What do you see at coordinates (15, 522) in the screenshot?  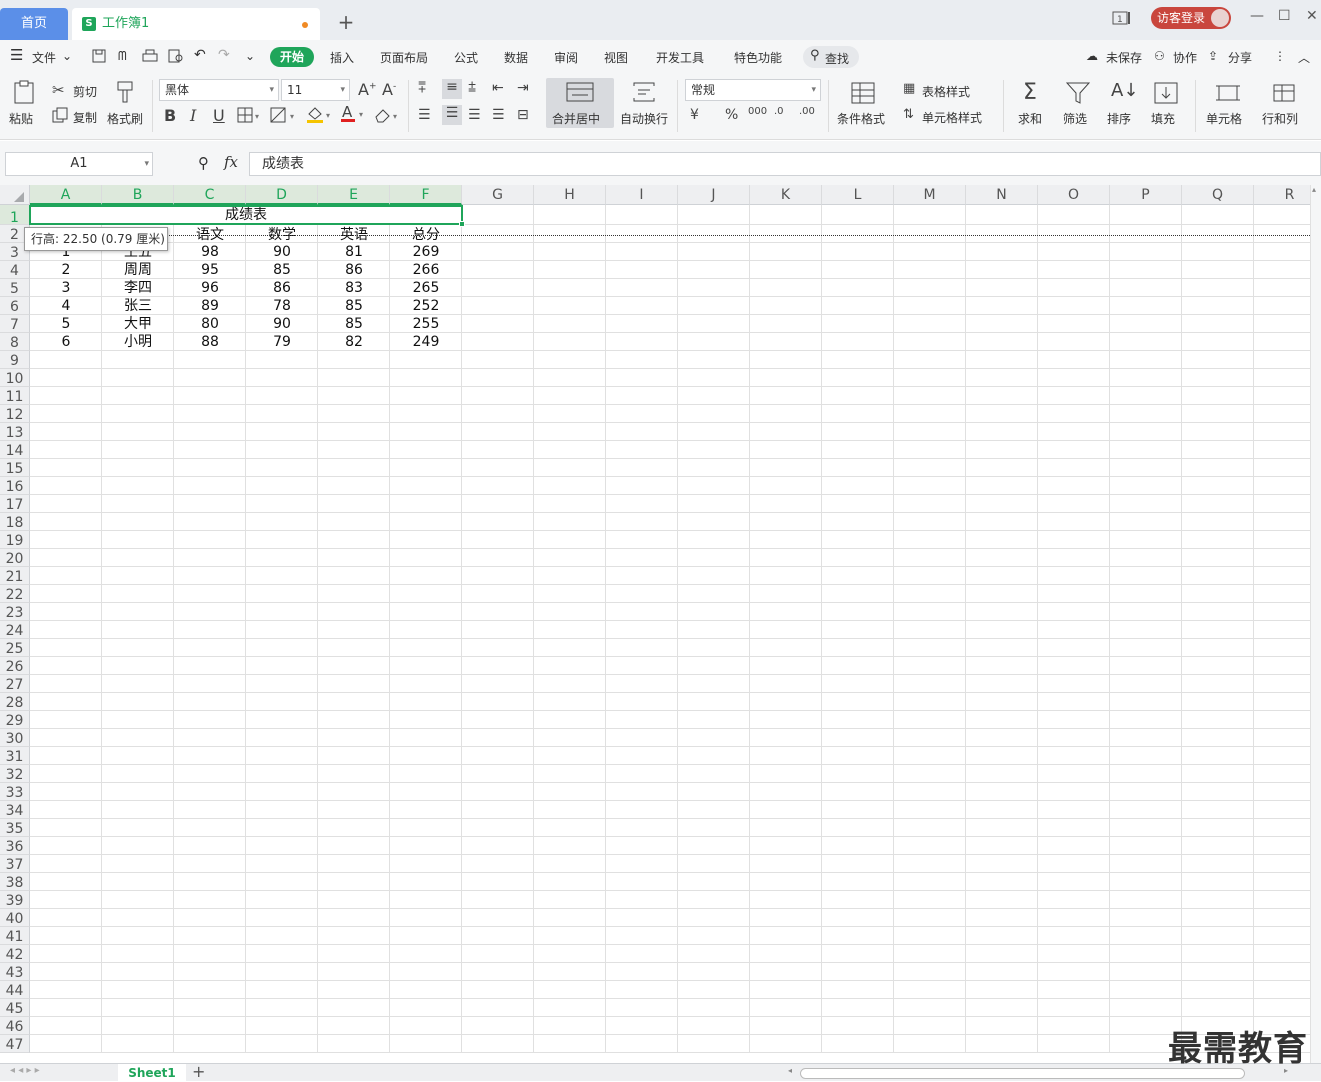 I see `row-header: 18` at bounding box center [15, 522].